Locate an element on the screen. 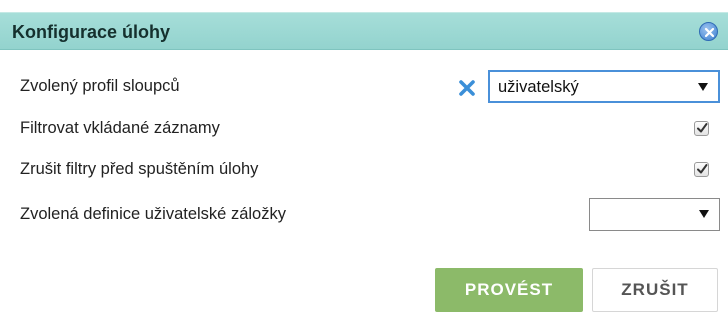 The height and width of the screenshot is (324, 728). row-tab-definition: Zvolená definice uživatelské záložky is located at coordinates (364, 215).